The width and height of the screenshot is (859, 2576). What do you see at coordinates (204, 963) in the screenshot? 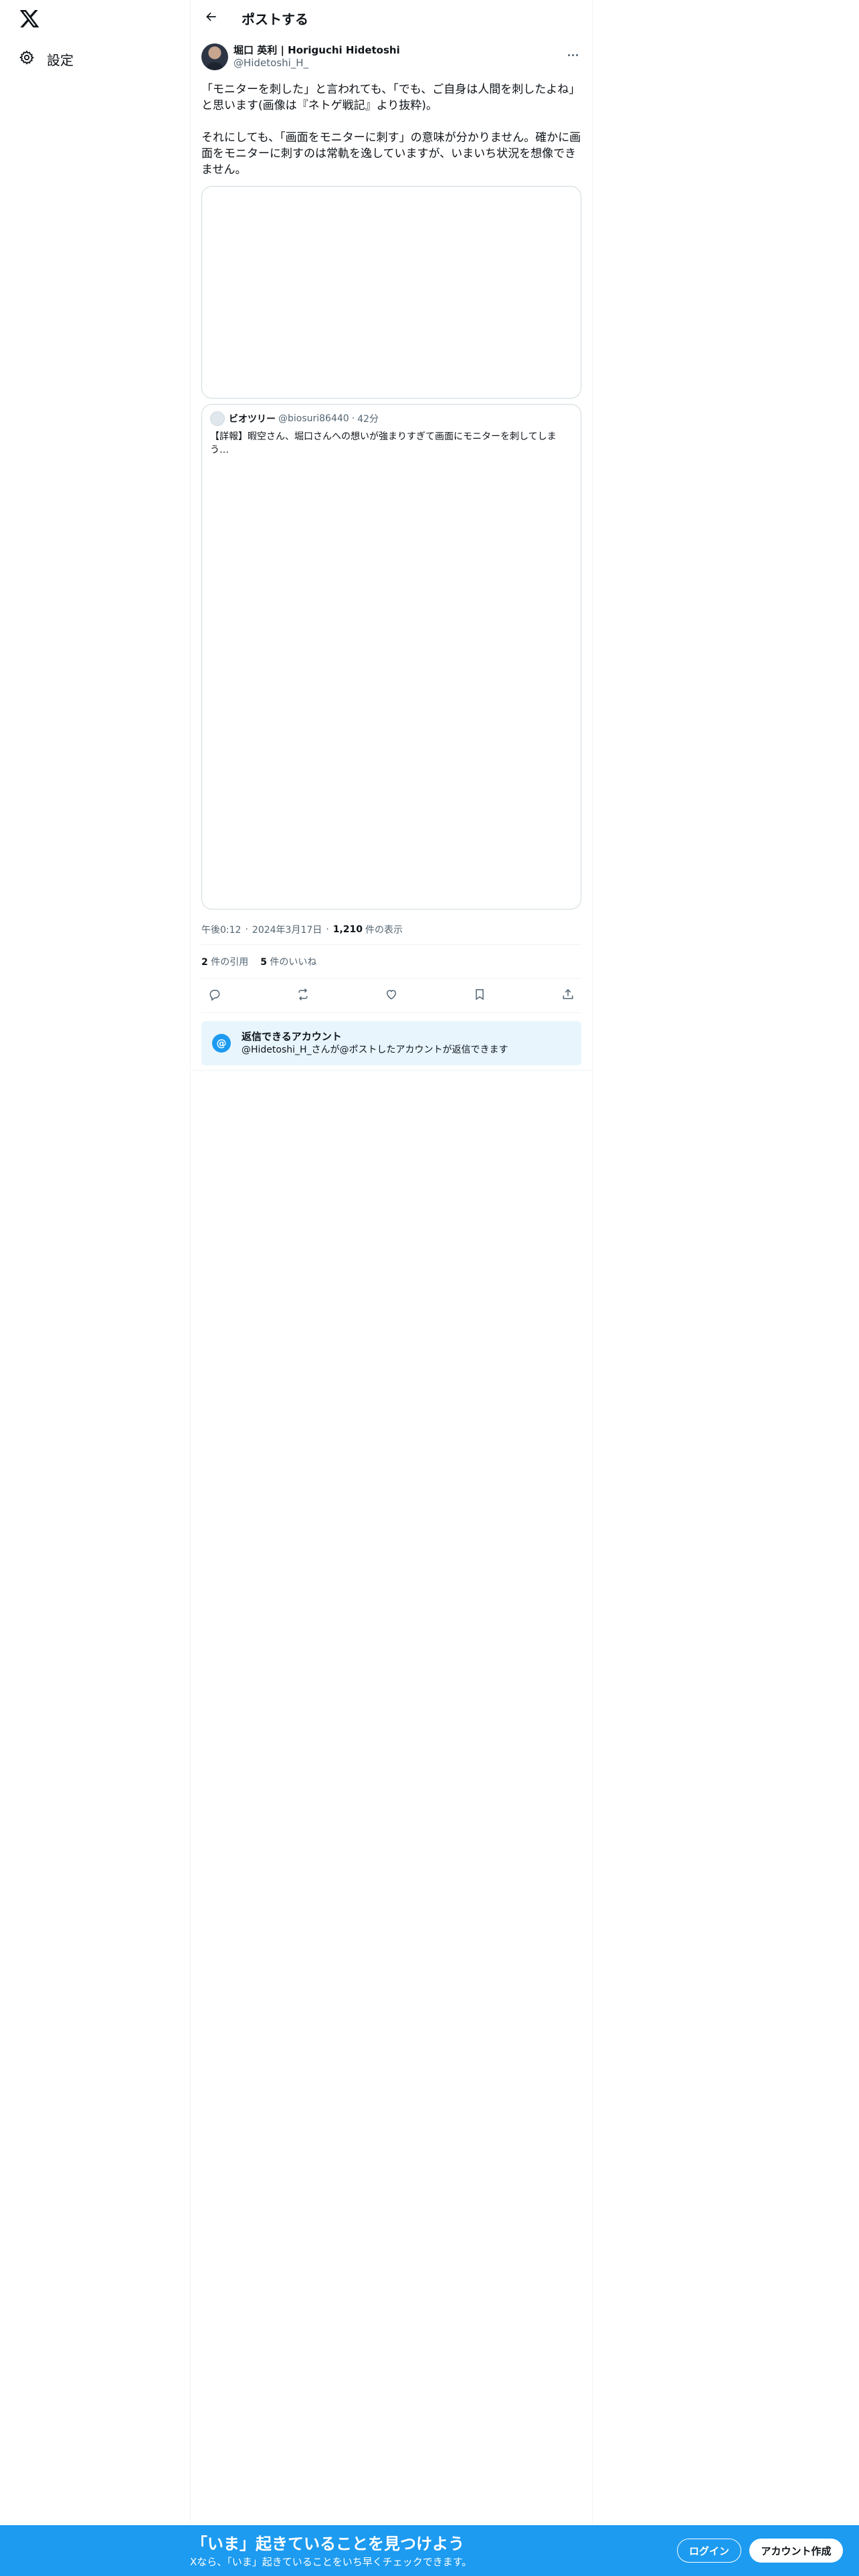
I see `quotes-count: 2` at bounding box center [204, 963].